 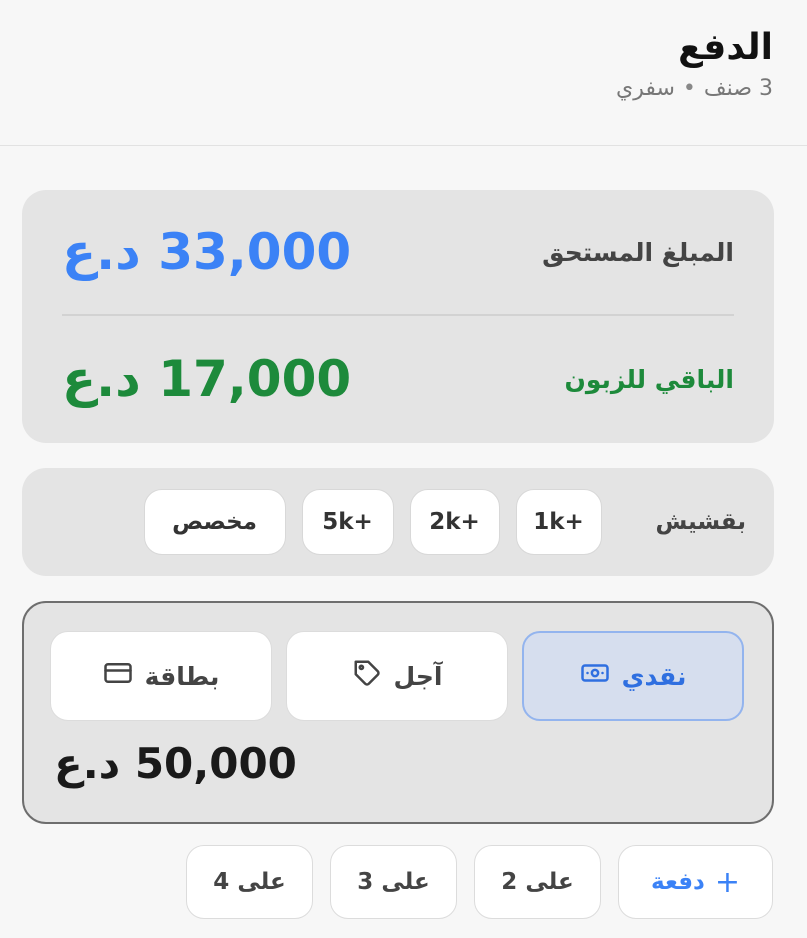 I want to click on payment-methods: نقدي آجل بطاقة, so click(x=397, y=676).